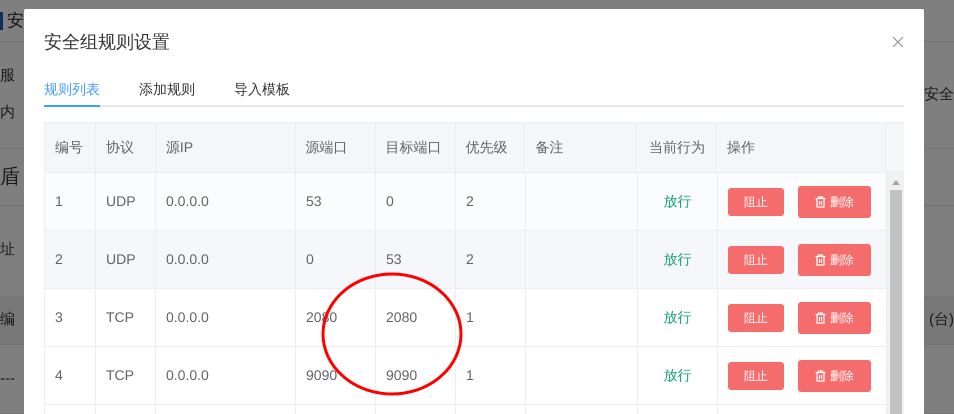 Image resolution: width=954 pixels, height=414 pixels. What do you see at coordinates (1, 21) in the screenshot?
I see `header-accent-bar` at bounding box center [1, 21].